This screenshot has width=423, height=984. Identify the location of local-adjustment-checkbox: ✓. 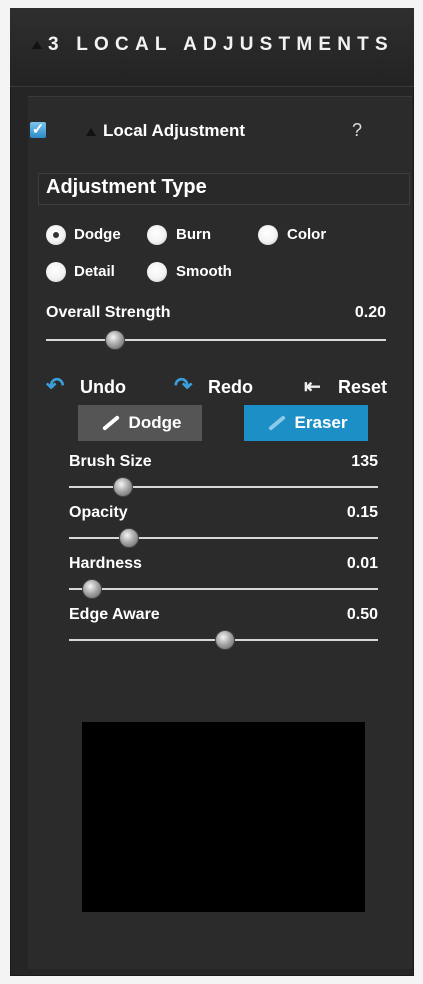
(38, 130).